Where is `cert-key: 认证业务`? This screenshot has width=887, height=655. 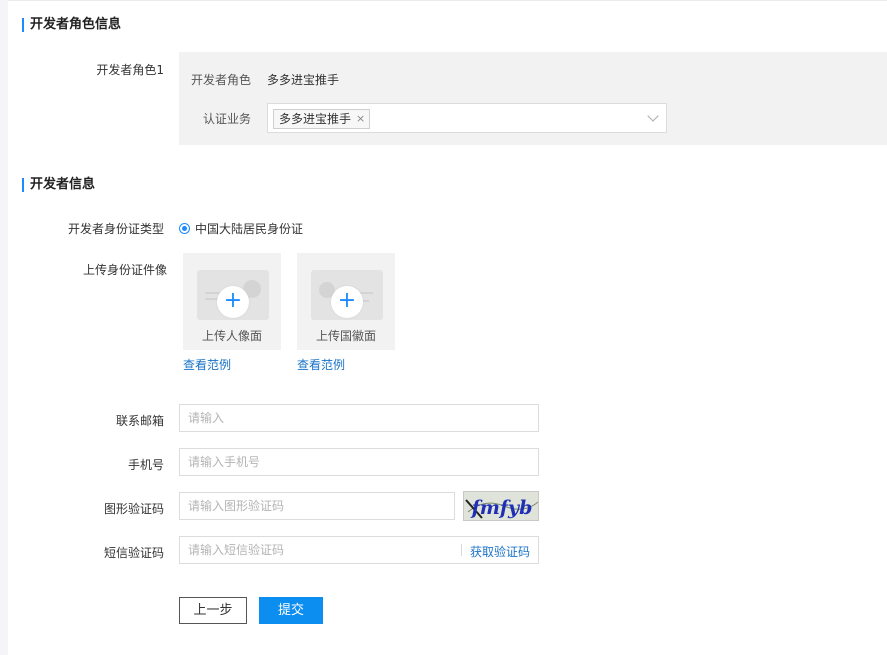
cert-key: 认证业务 is located at coordinates (227, 119).